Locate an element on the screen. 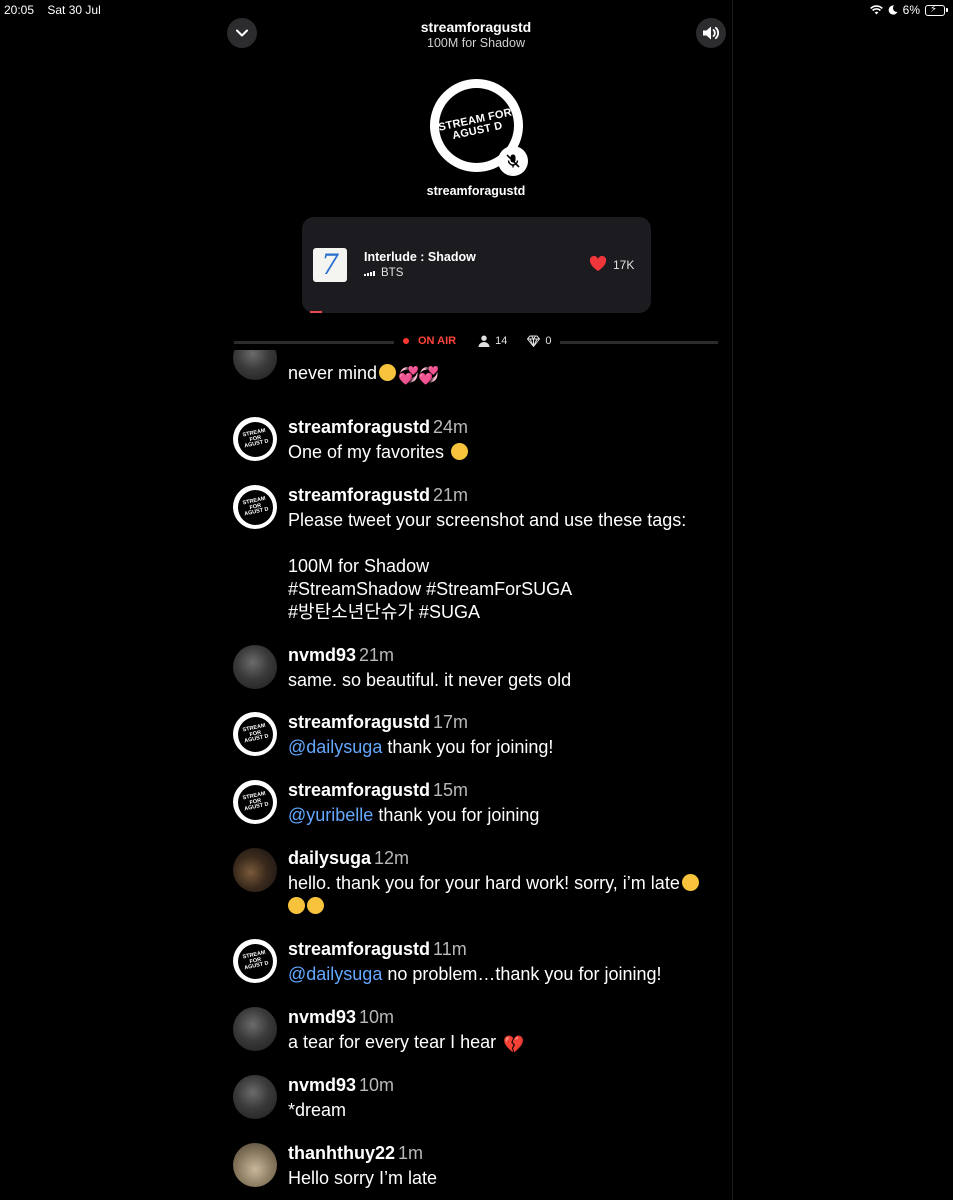 This screenshot has height=1200, width=953. message-author: thanhthuy22 1m is located at coordinates (355, 1153).